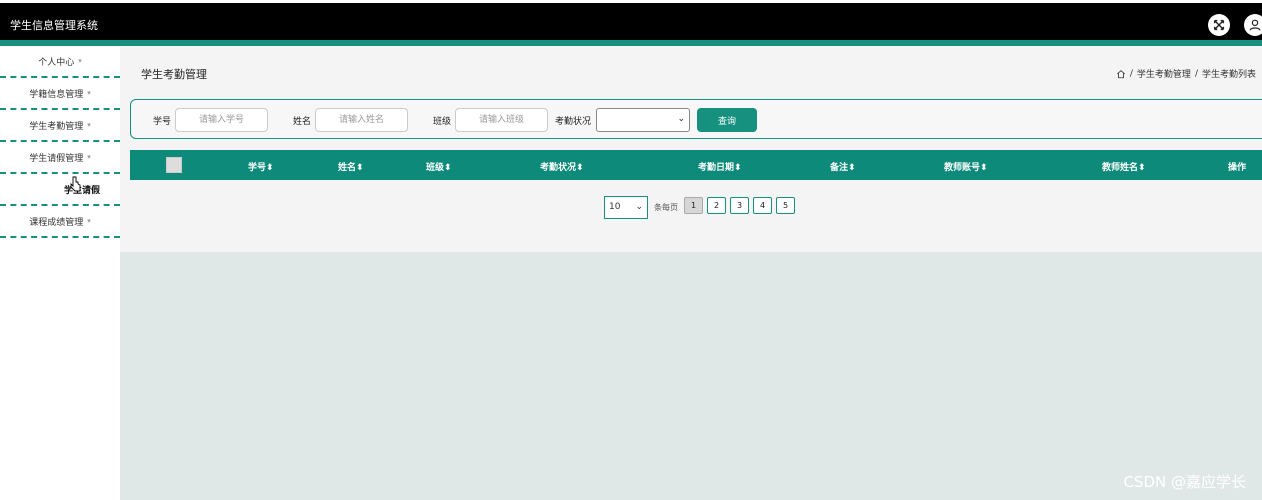 The height and width of the screenshot is (500, 1262). Describe the element at coordinates (716, 205) in the screenshot. I see `page-button-2: 2` at that location.